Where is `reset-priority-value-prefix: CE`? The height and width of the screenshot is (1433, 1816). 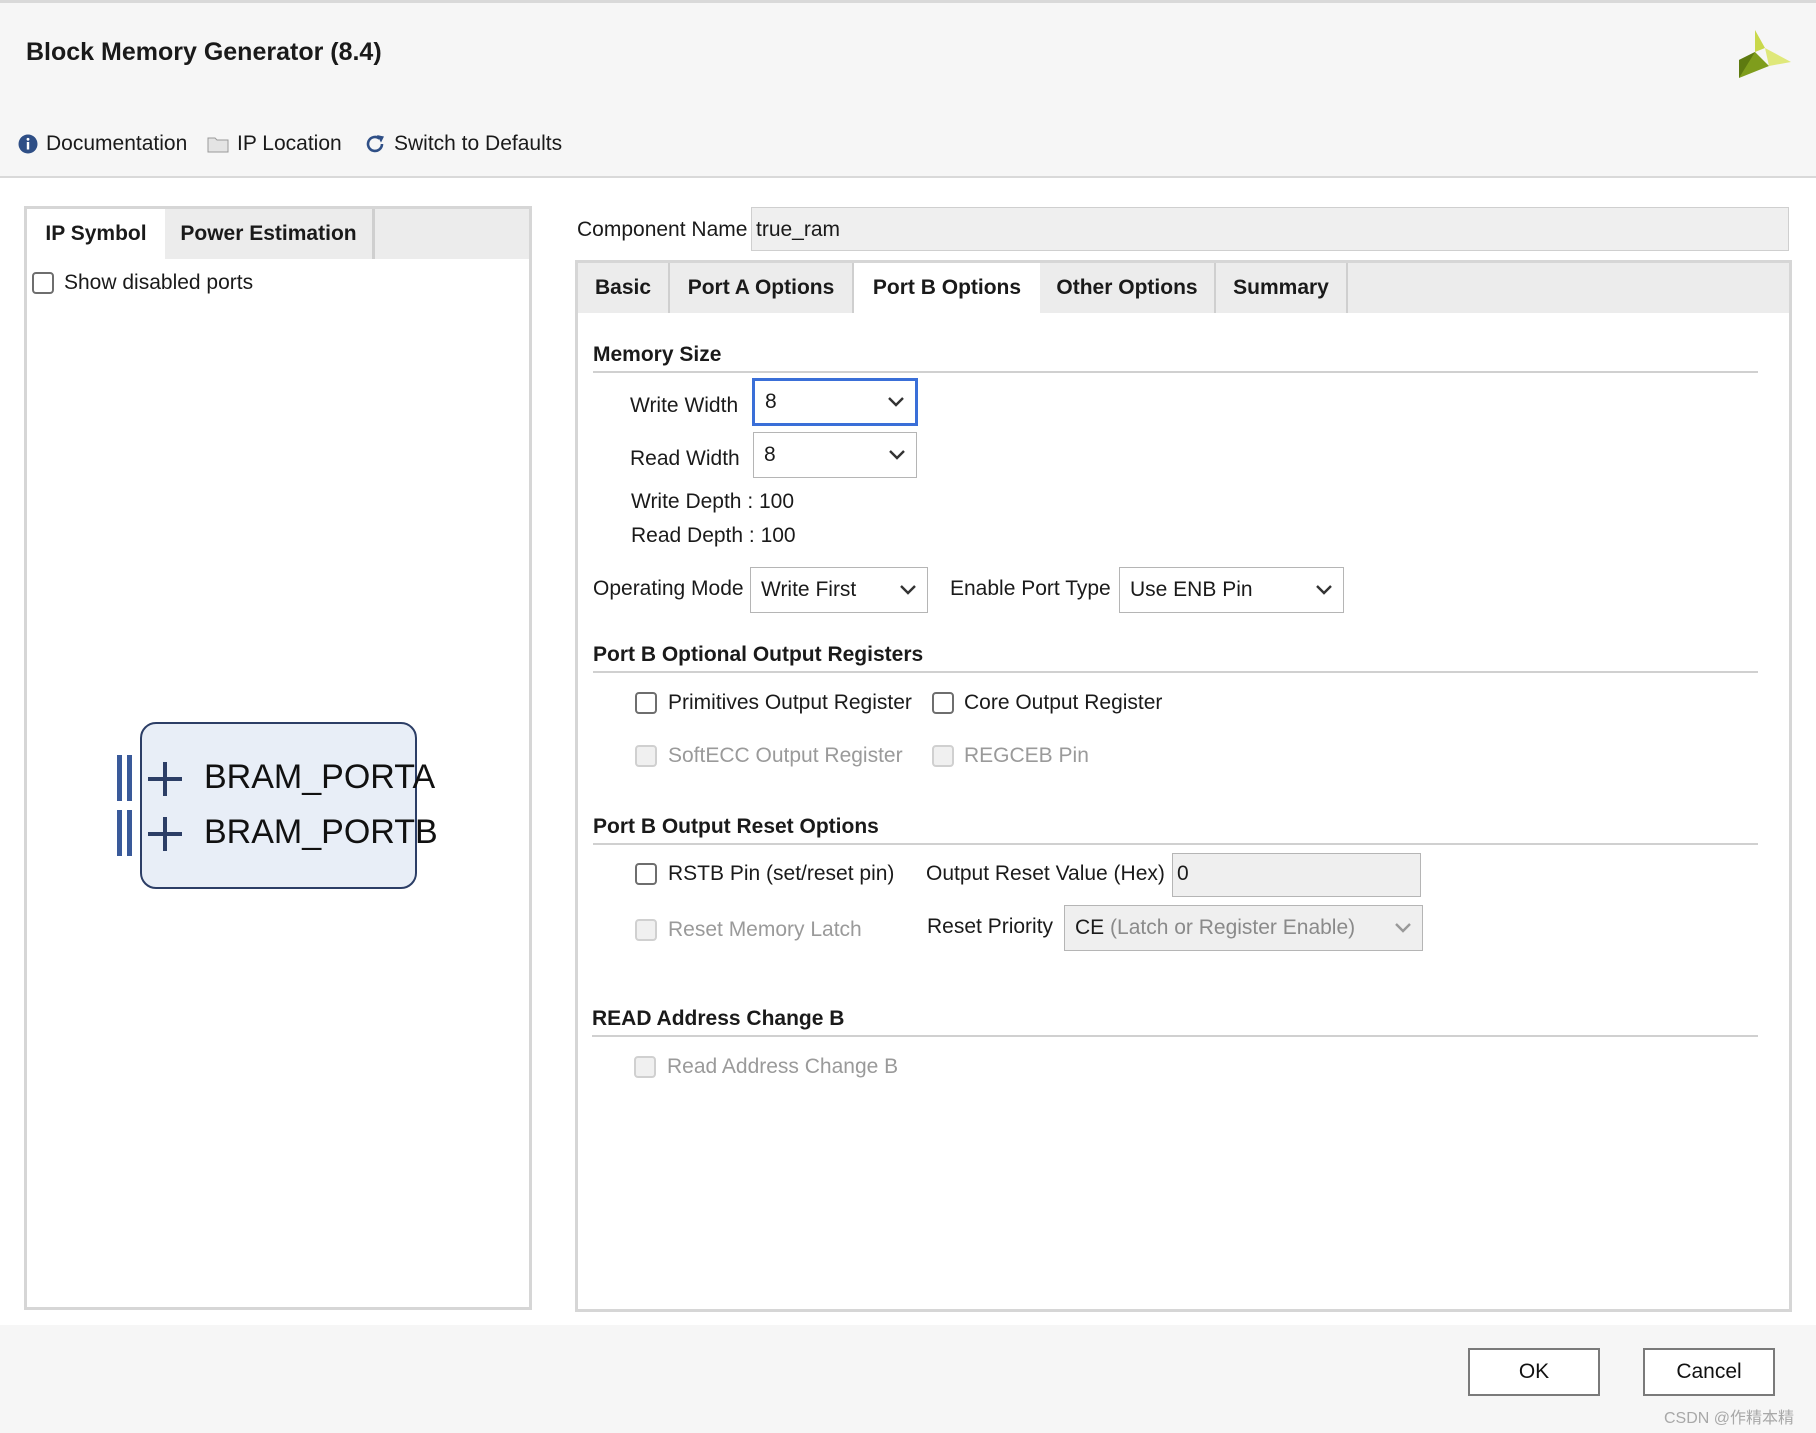 reset-priority-value-prefix: CE is located at coordinates (1090, 927).